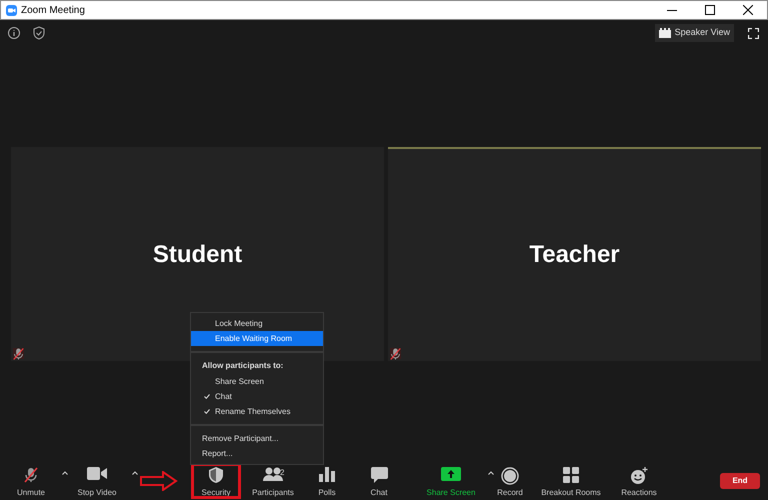 This screenshot has width=768, height=500. What do you see at coordinates (14, 33) in the screenshot?
I see `info-icon` at bounding box center [14, 33].